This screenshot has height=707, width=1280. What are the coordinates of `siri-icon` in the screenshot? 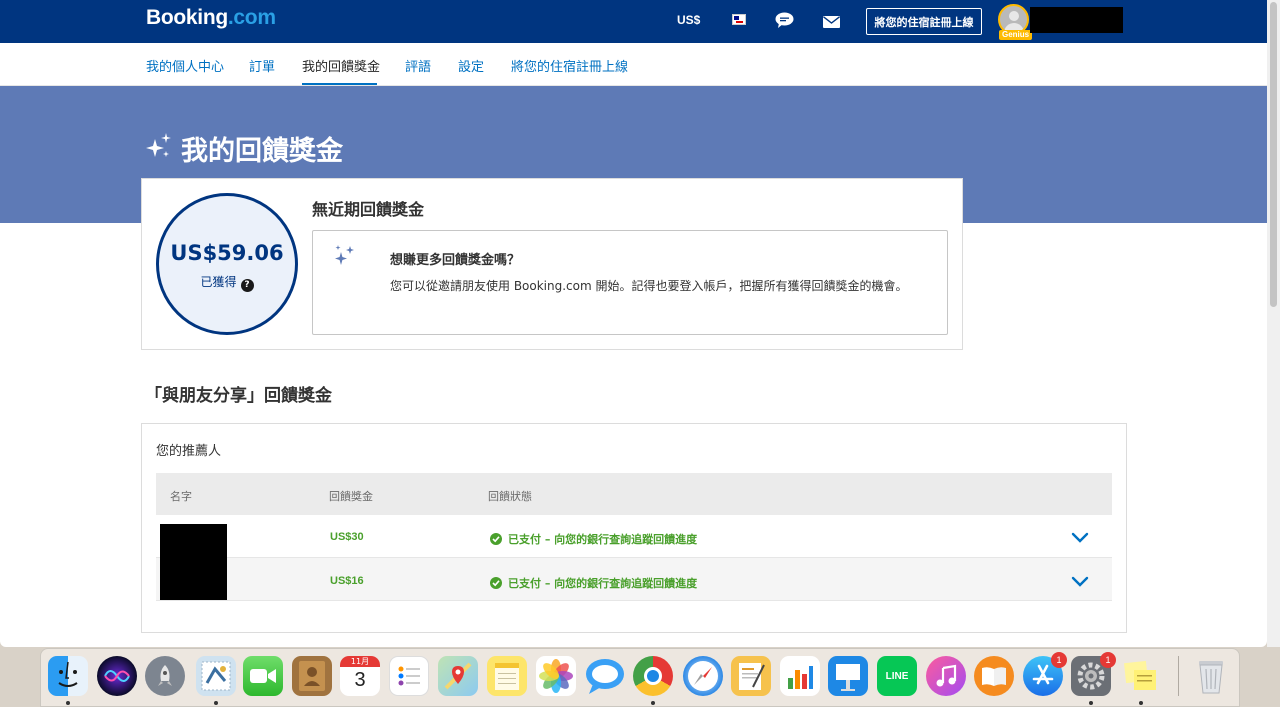 It's located at (117, 676).